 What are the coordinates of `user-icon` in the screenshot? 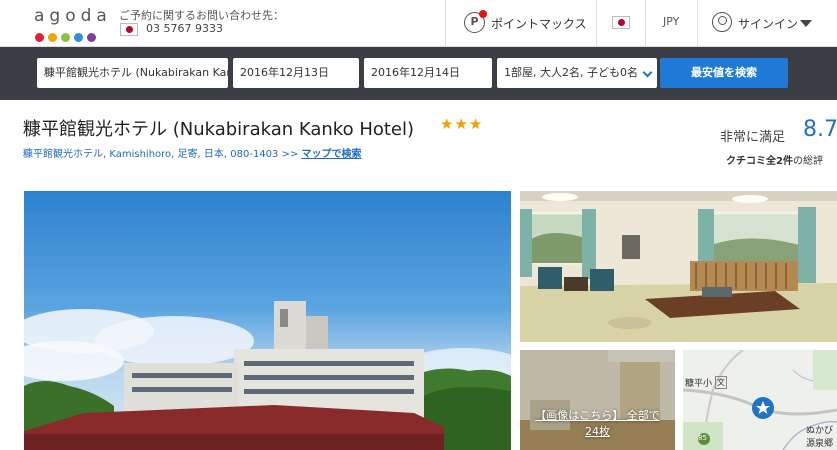 It's located at (722, 22).